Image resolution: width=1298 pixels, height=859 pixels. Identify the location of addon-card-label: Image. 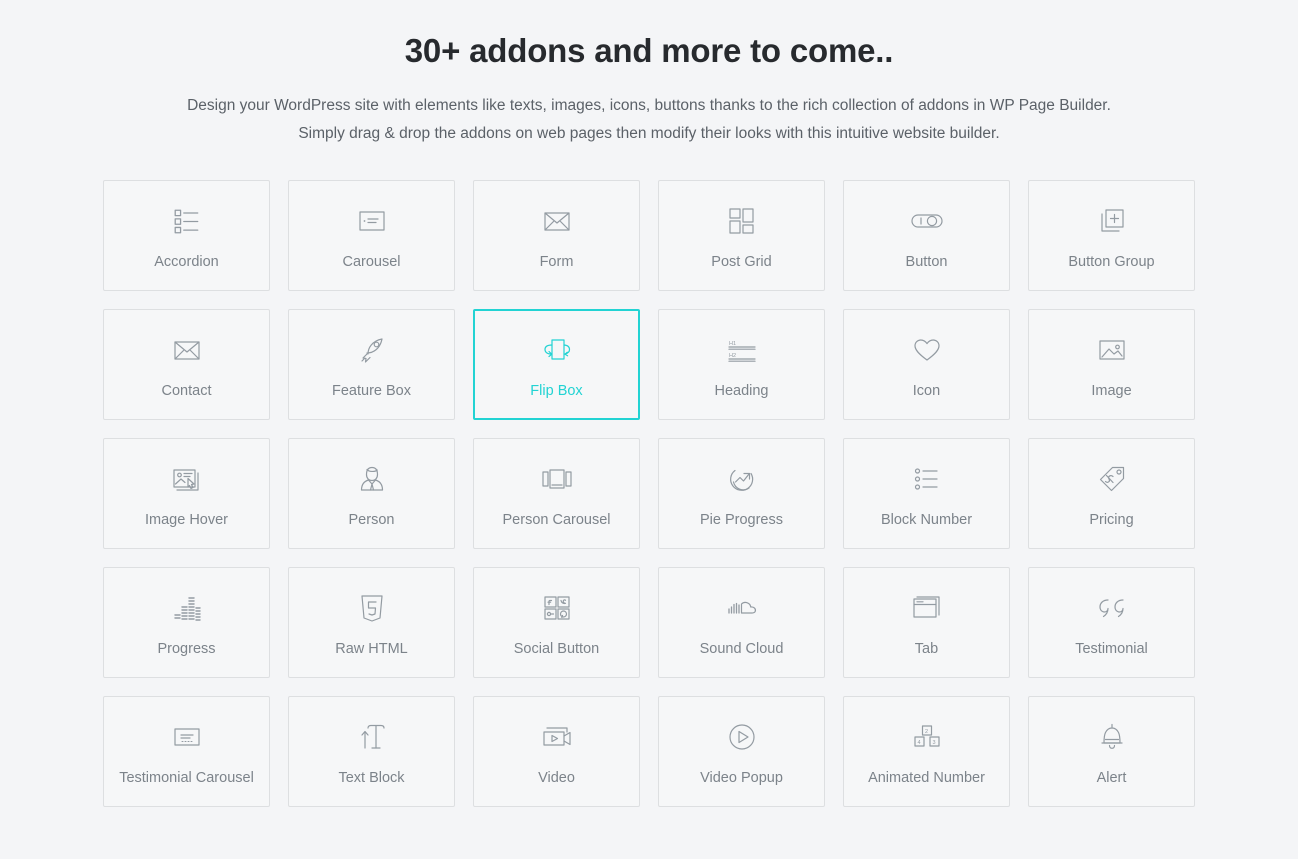
(1111, 390).